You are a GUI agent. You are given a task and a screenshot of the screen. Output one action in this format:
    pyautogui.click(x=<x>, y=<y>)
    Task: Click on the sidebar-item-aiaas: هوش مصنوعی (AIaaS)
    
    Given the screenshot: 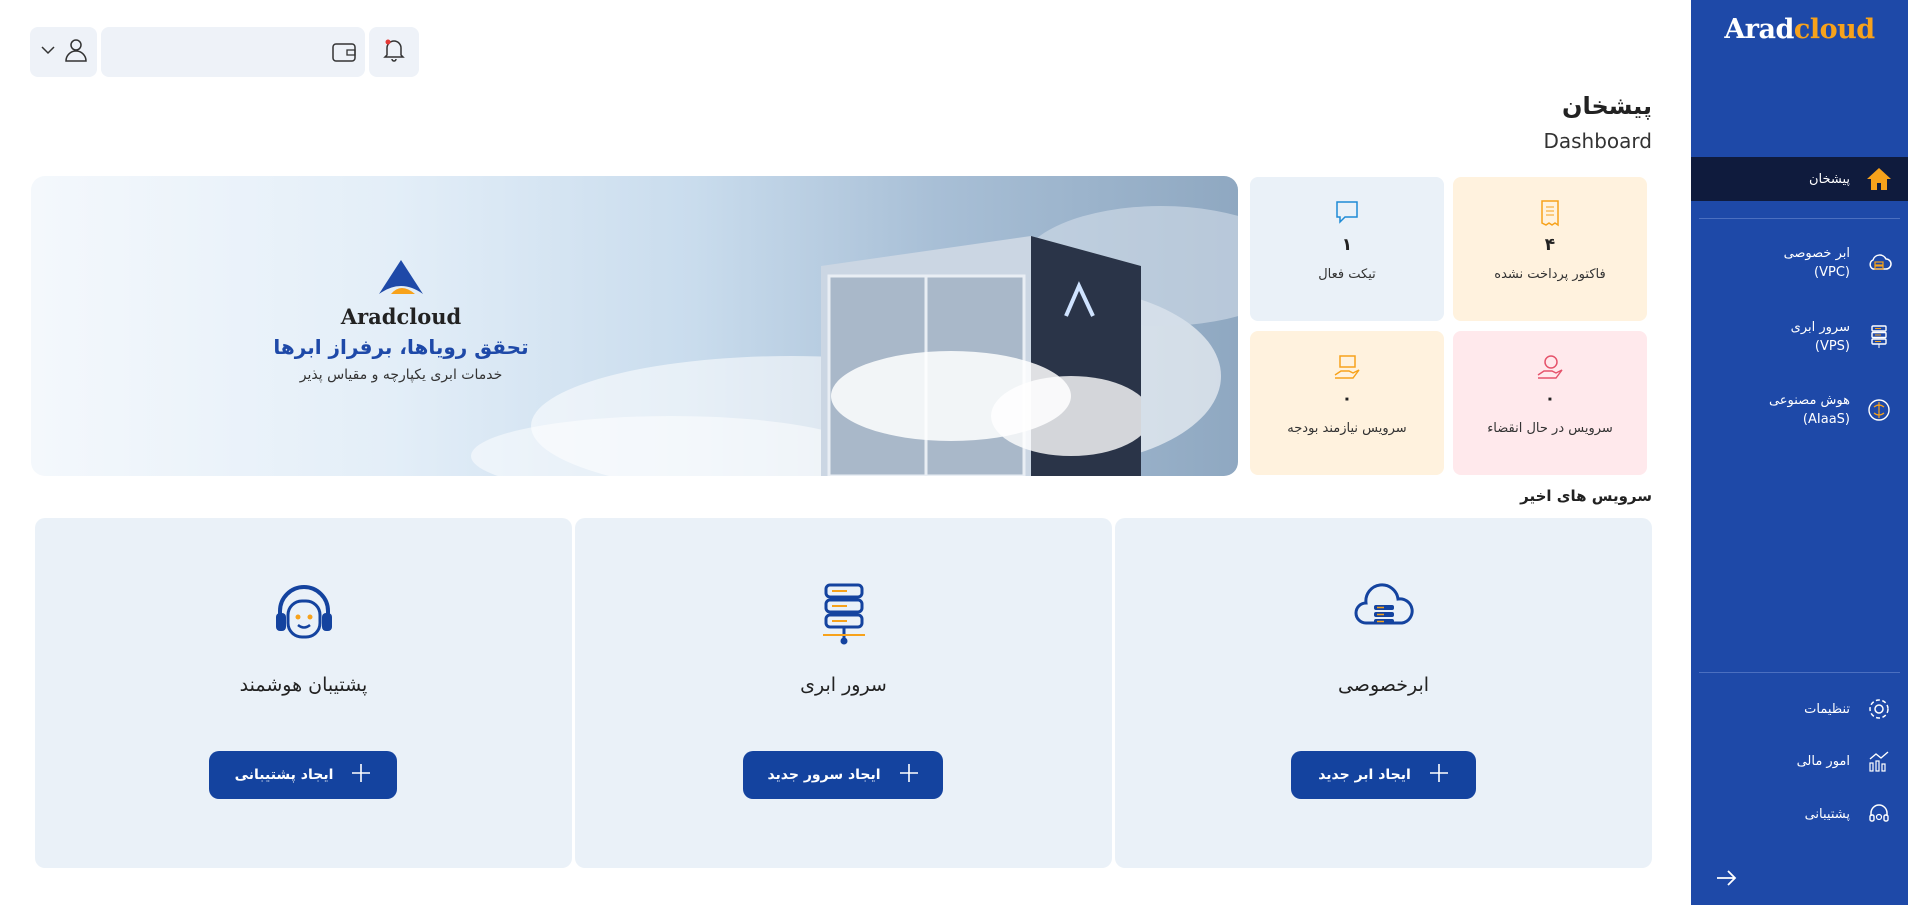 What is the action you would take?
    pyautogui.click(x=1799, y=410)
    